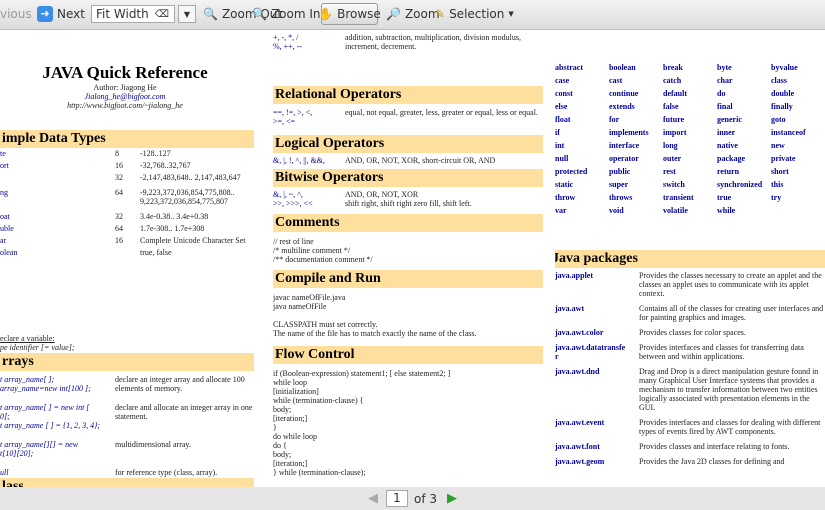 This screenshot has height=510, width=825. Describe the element at coordinates (125, 72) in the screenshot. I see `document-title: JAVA Quick Reference` at that location.